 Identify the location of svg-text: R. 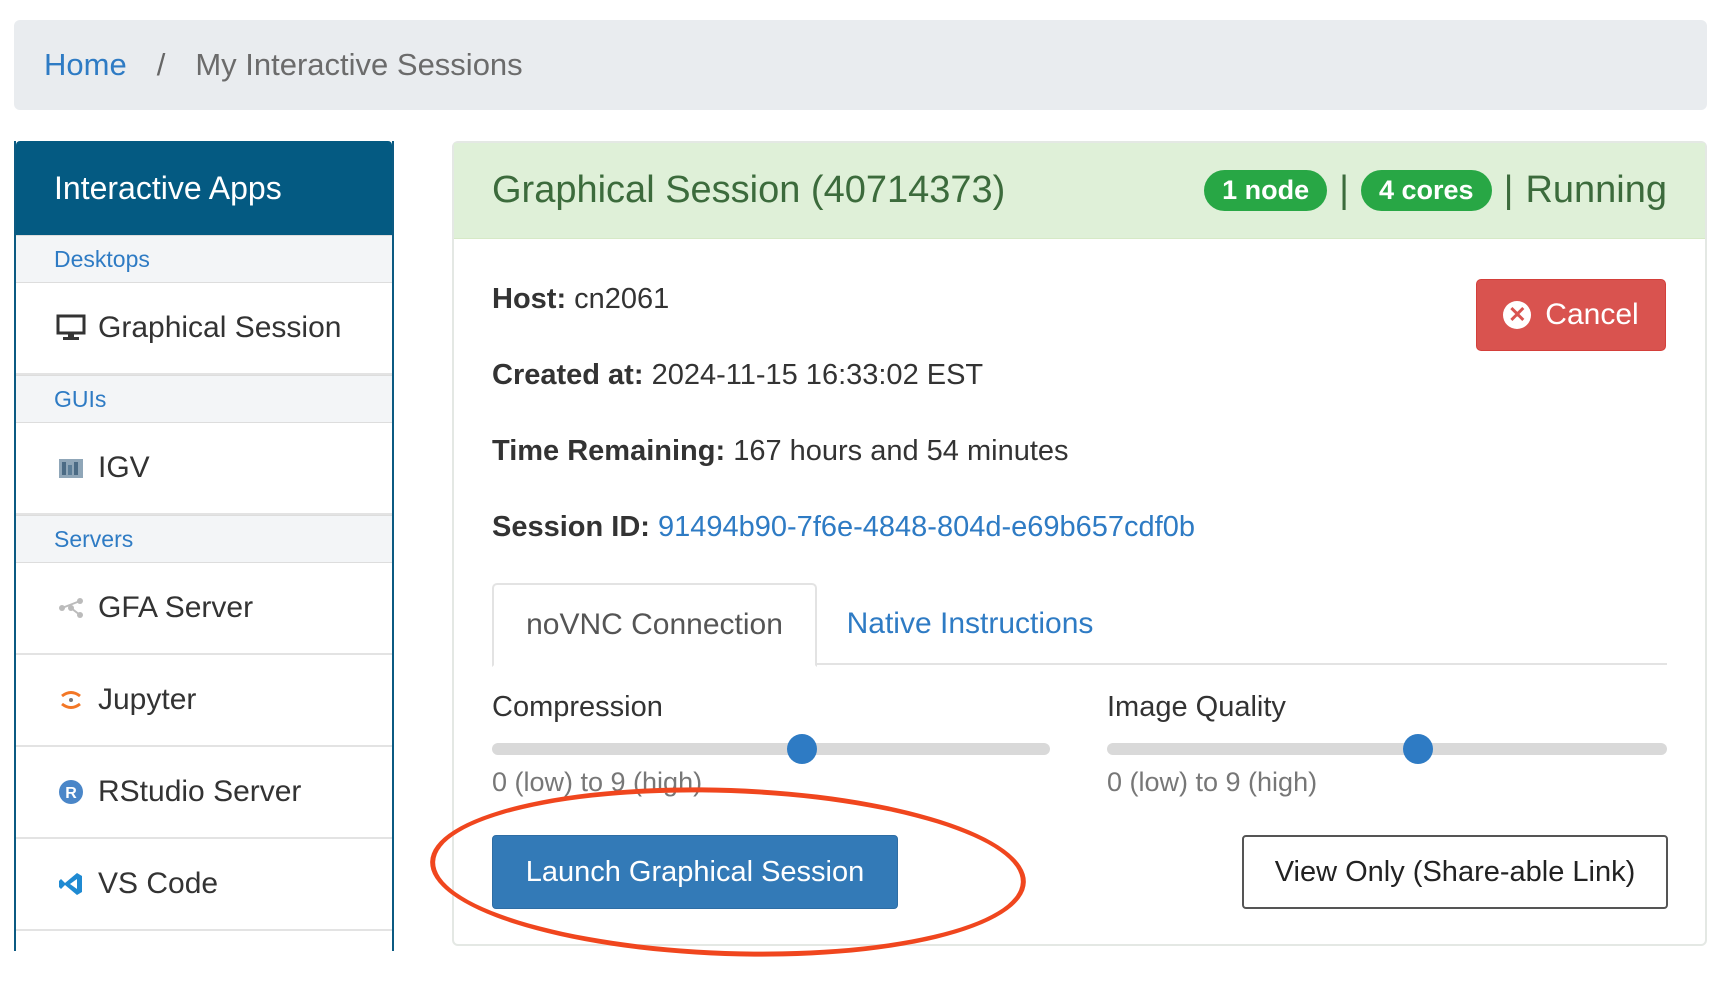
(71, 793).